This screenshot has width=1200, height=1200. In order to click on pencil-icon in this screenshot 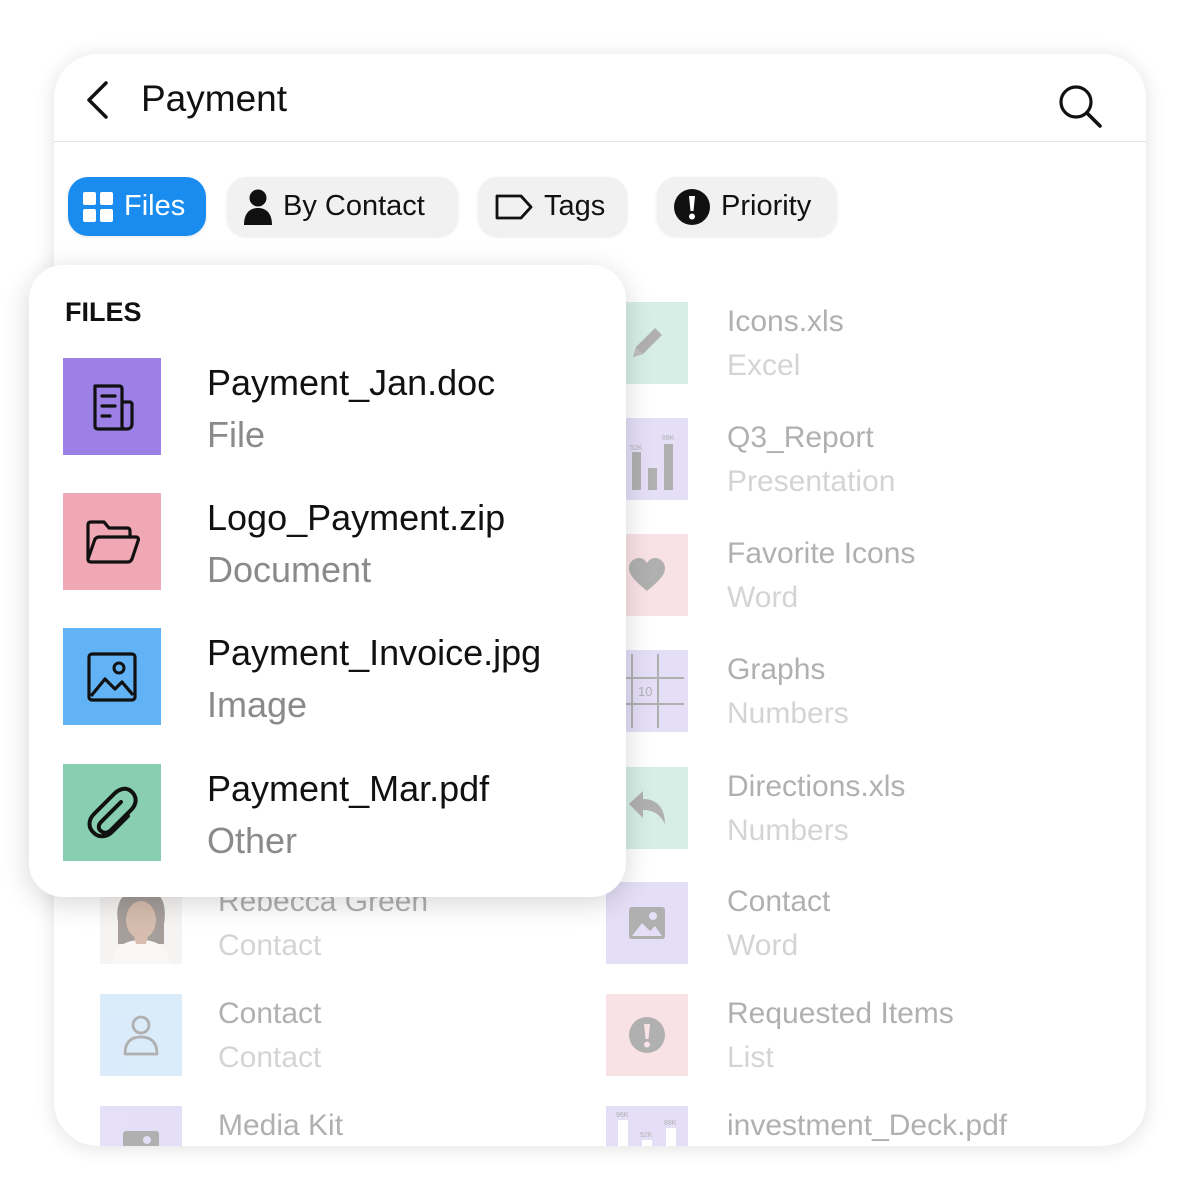, I will do `click(647, 342)`.